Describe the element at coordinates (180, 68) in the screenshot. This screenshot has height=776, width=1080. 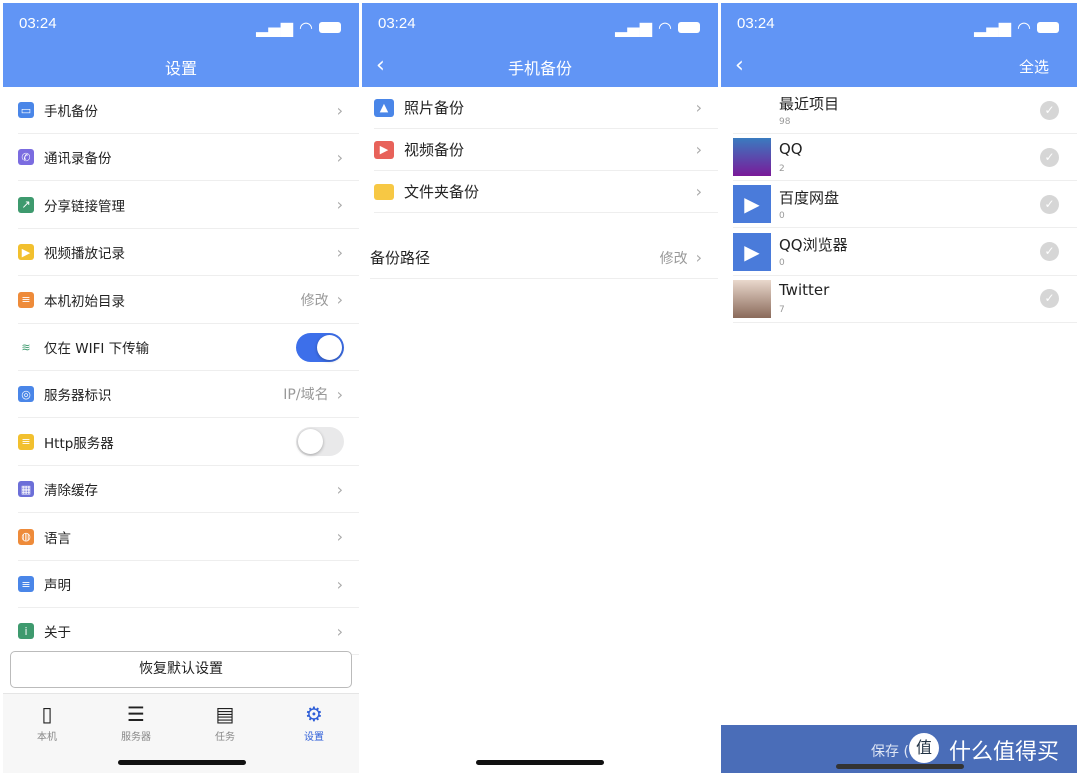
I see `page-title: 设置` at that location.